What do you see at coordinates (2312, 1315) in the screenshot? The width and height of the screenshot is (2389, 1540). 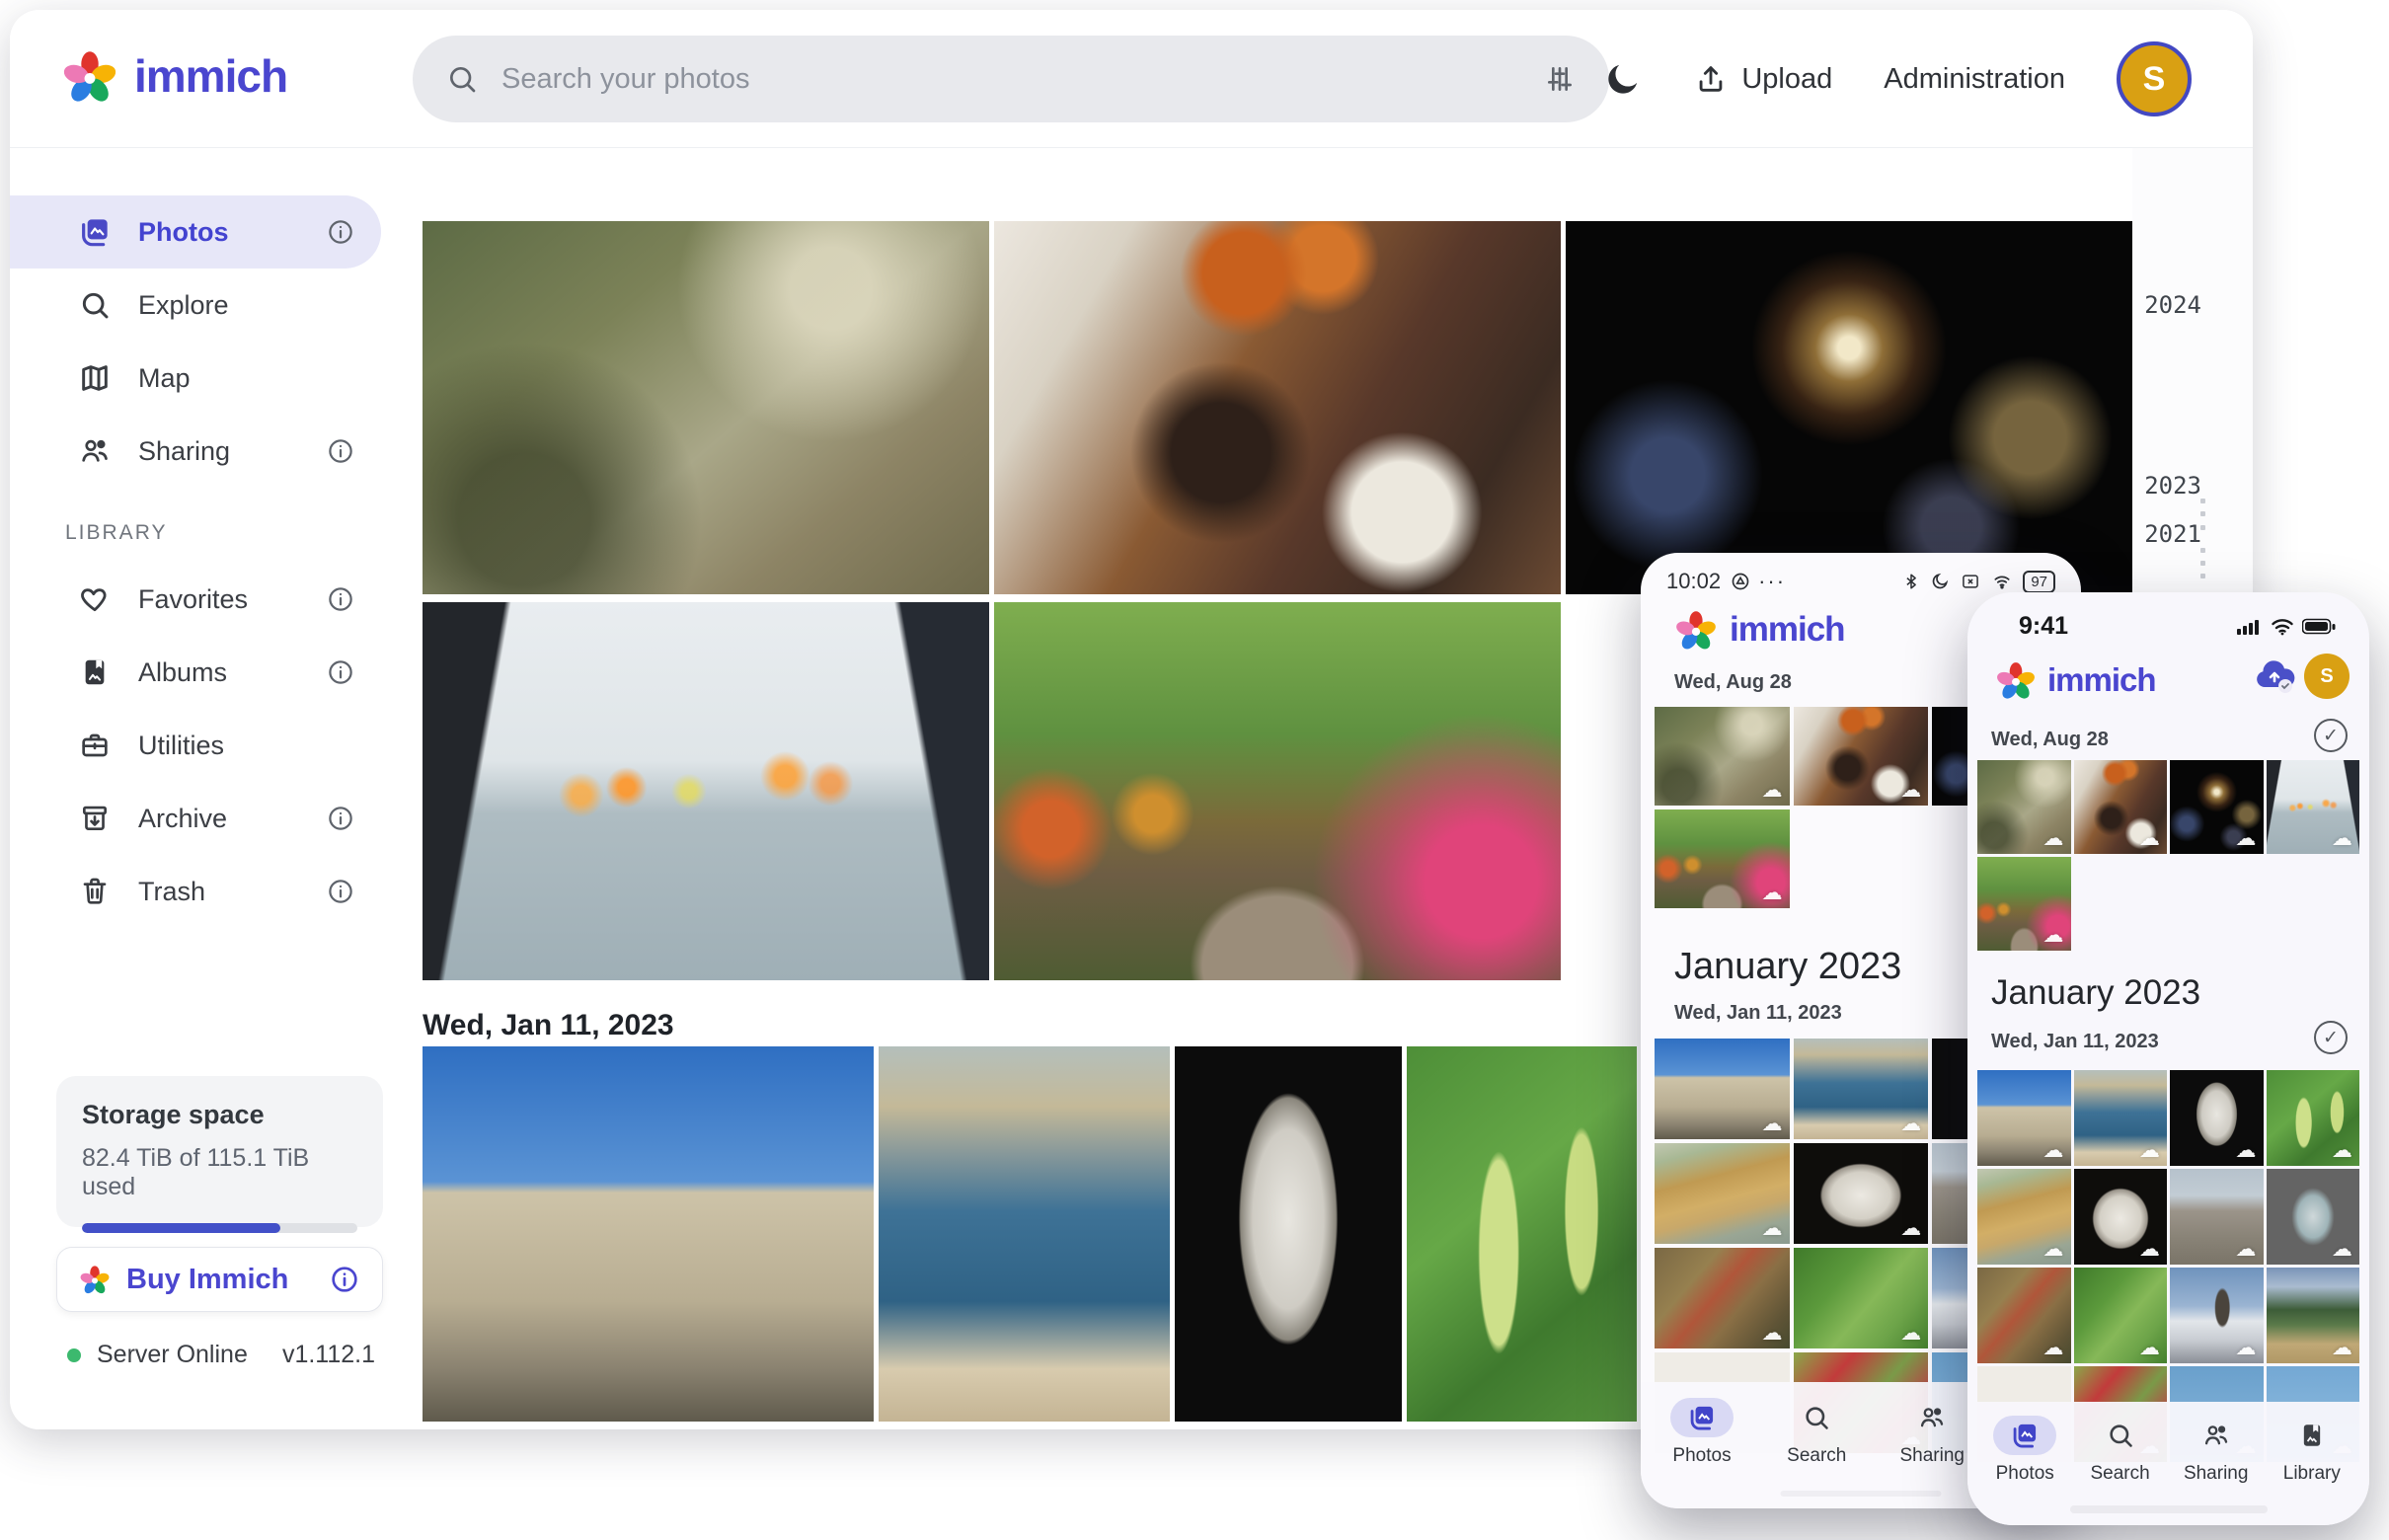 I see `photo-village: ☁` at bounding box center [2312, 1315].